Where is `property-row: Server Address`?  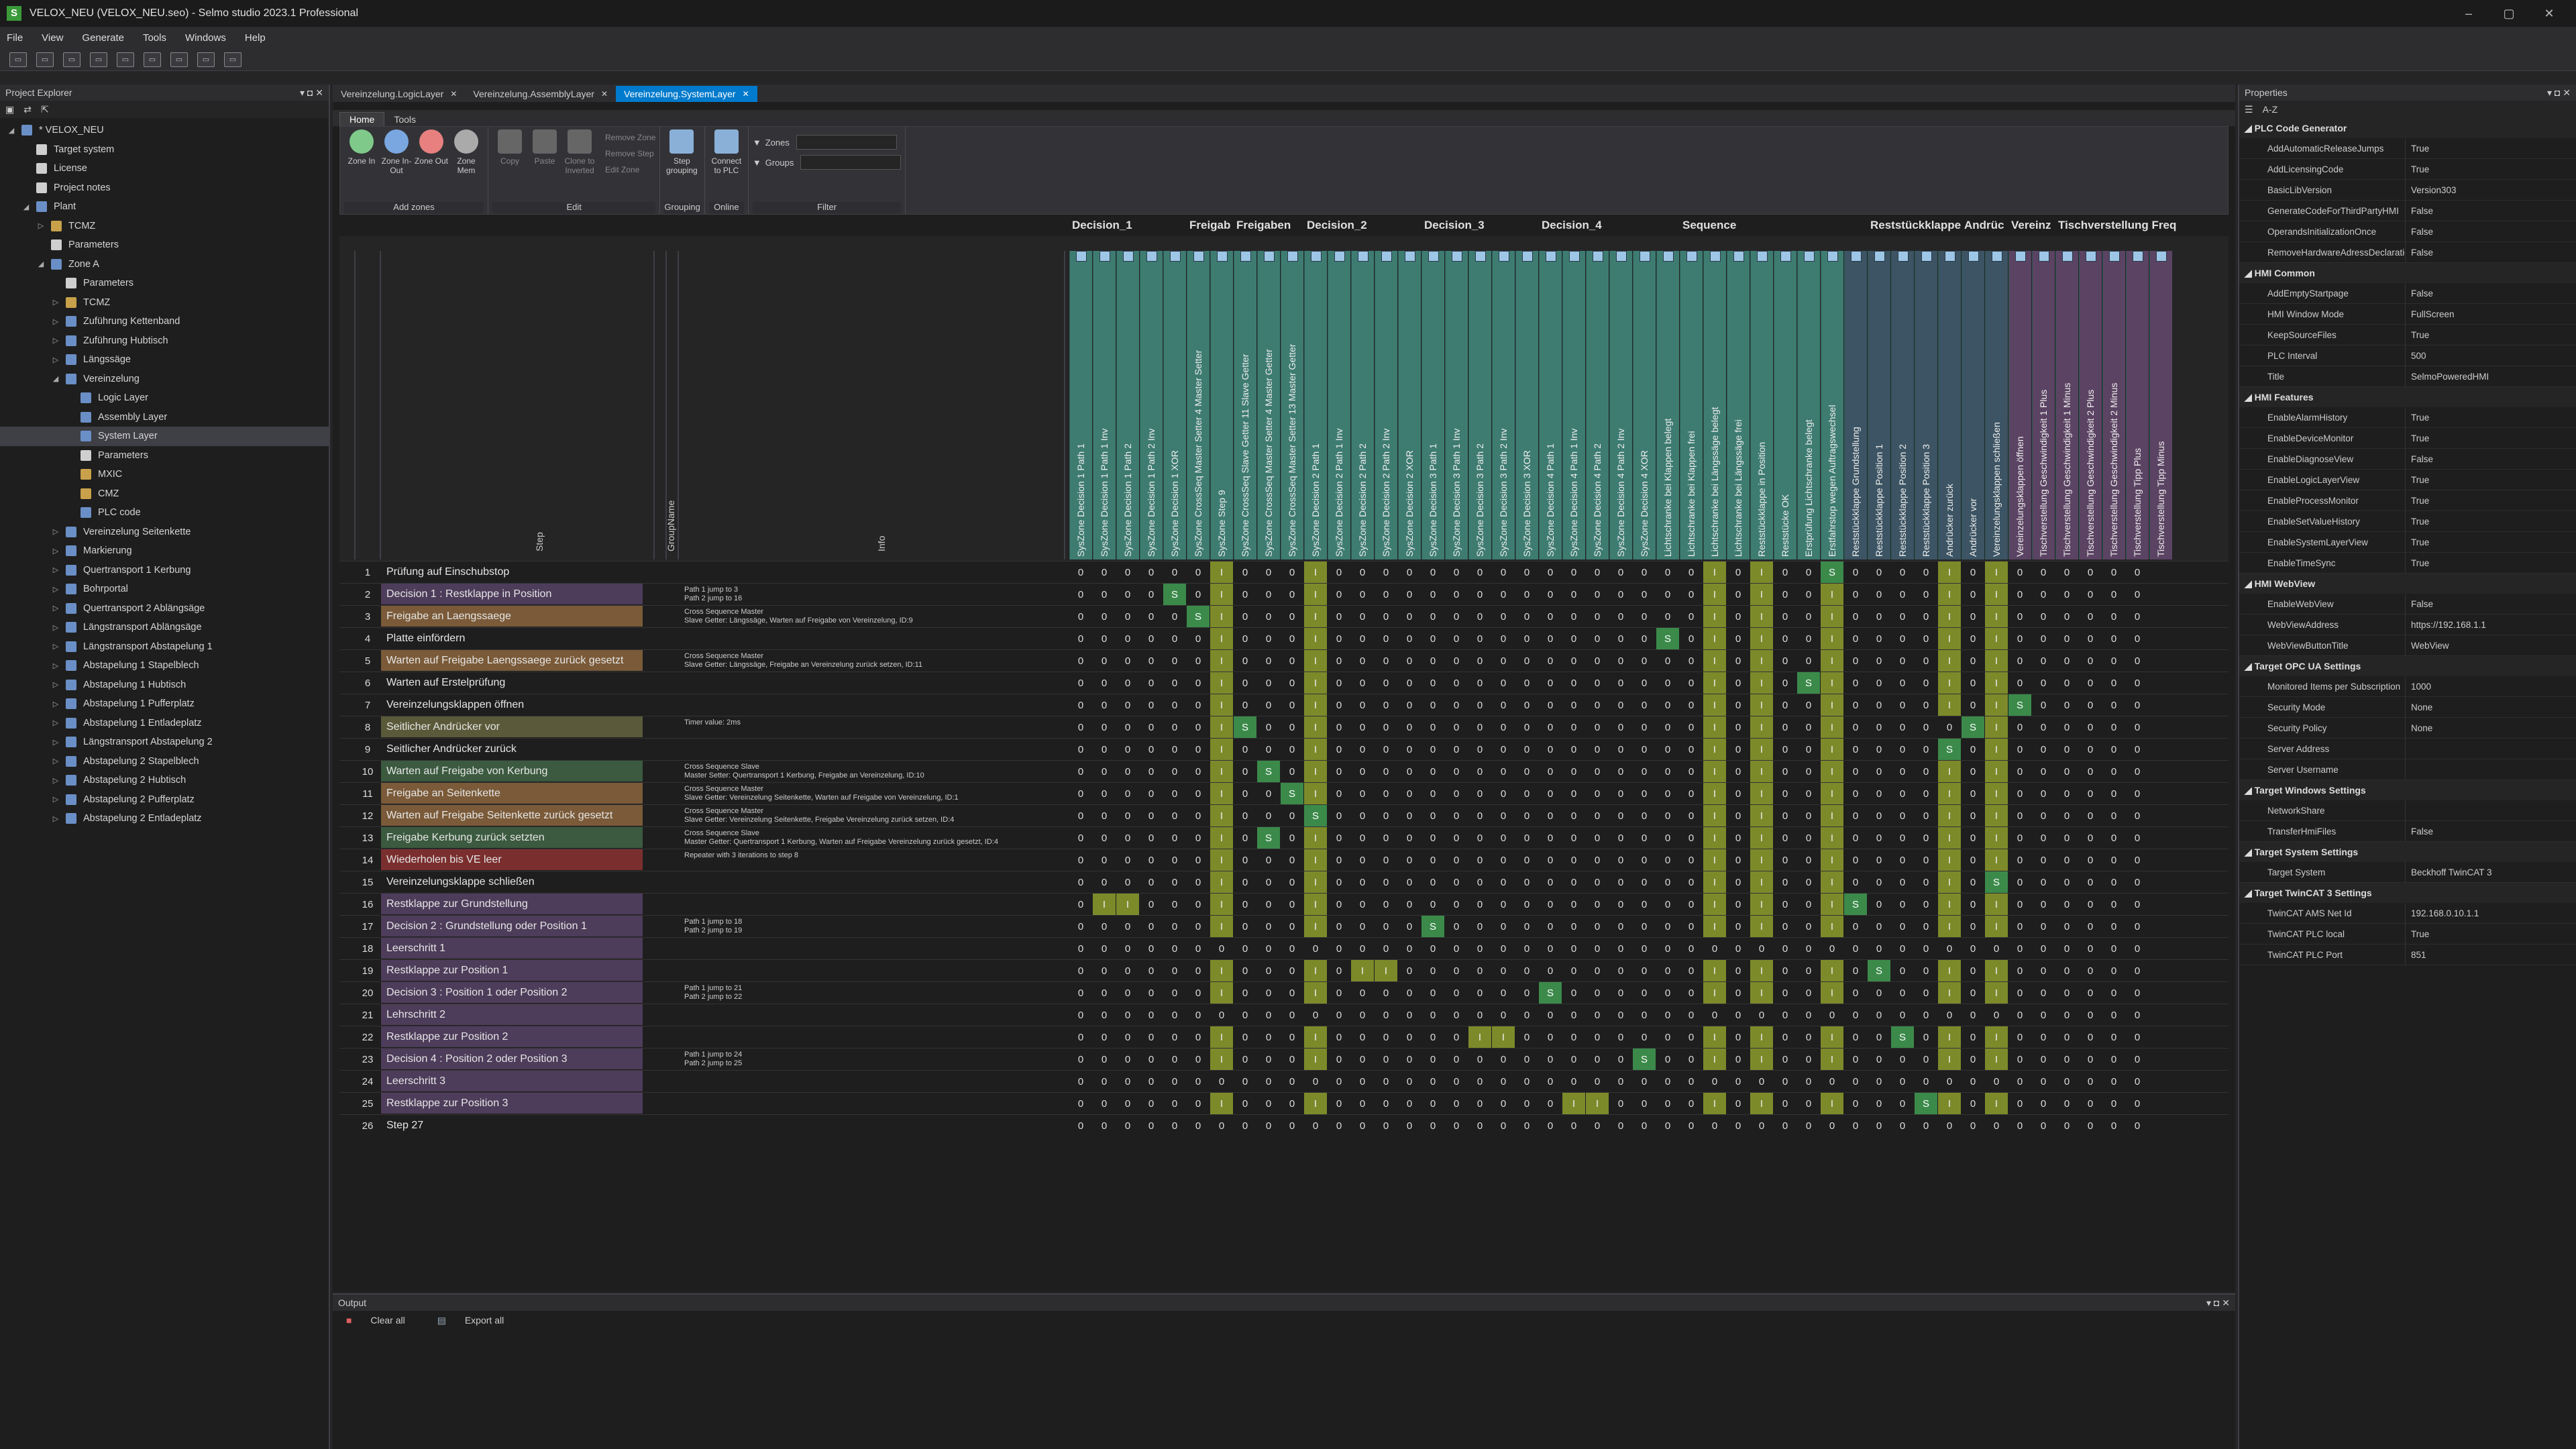
property-row: Server Address is located at coordinates (2407, 749).